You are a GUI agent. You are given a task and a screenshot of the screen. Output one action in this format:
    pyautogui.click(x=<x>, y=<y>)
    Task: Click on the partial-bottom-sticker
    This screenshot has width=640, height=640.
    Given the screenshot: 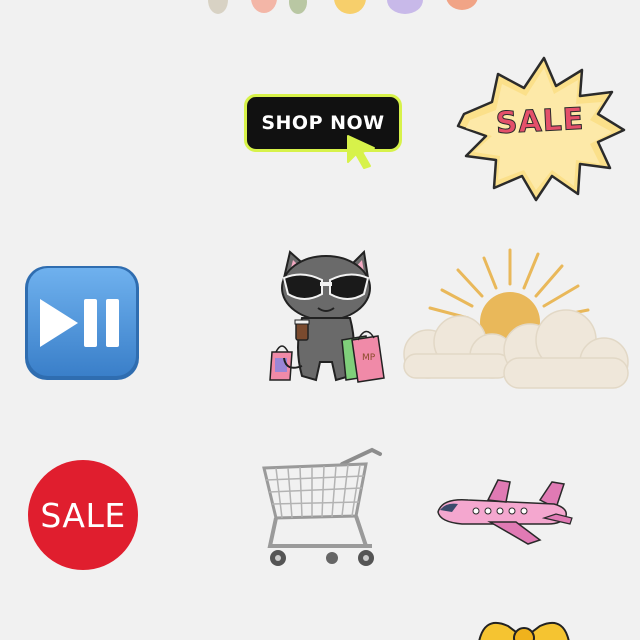 What is the action you would take?
    pyautogui.click(x=524, y=624)
    